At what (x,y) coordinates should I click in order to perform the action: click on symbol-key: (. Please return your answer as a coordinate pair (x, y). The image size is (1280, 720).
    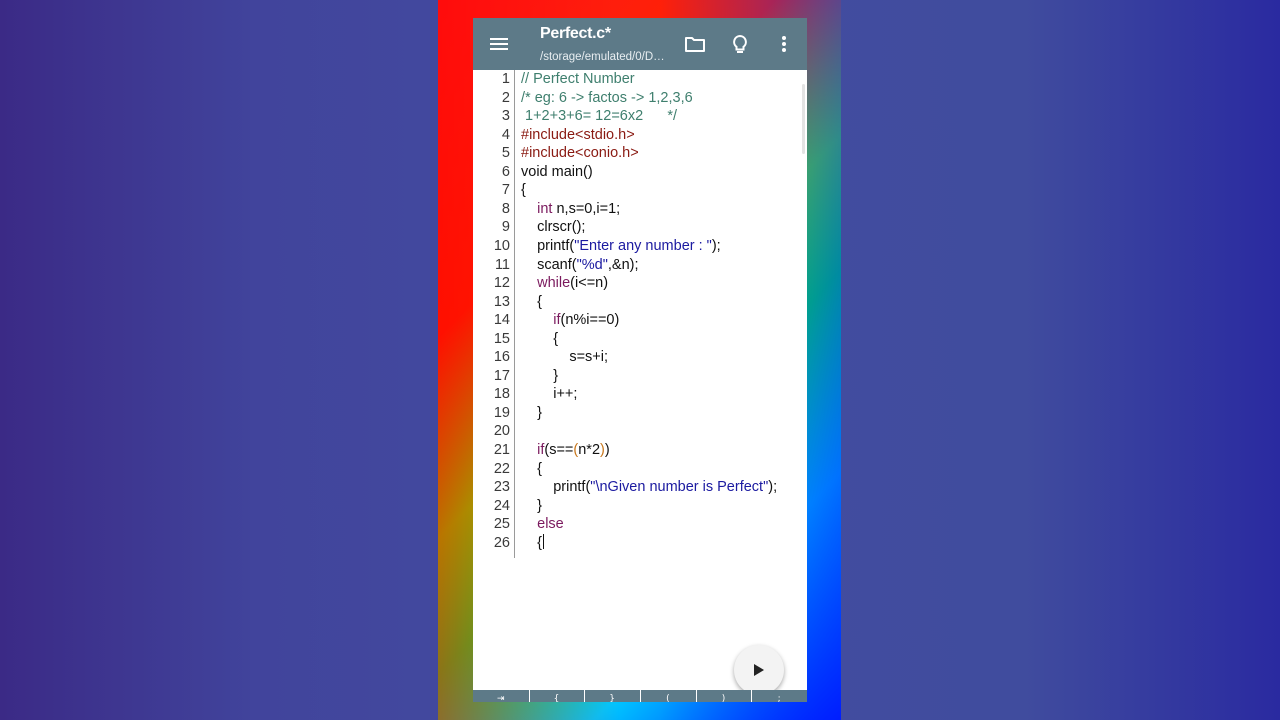
    Looking at the image, I should click on (668, 696).